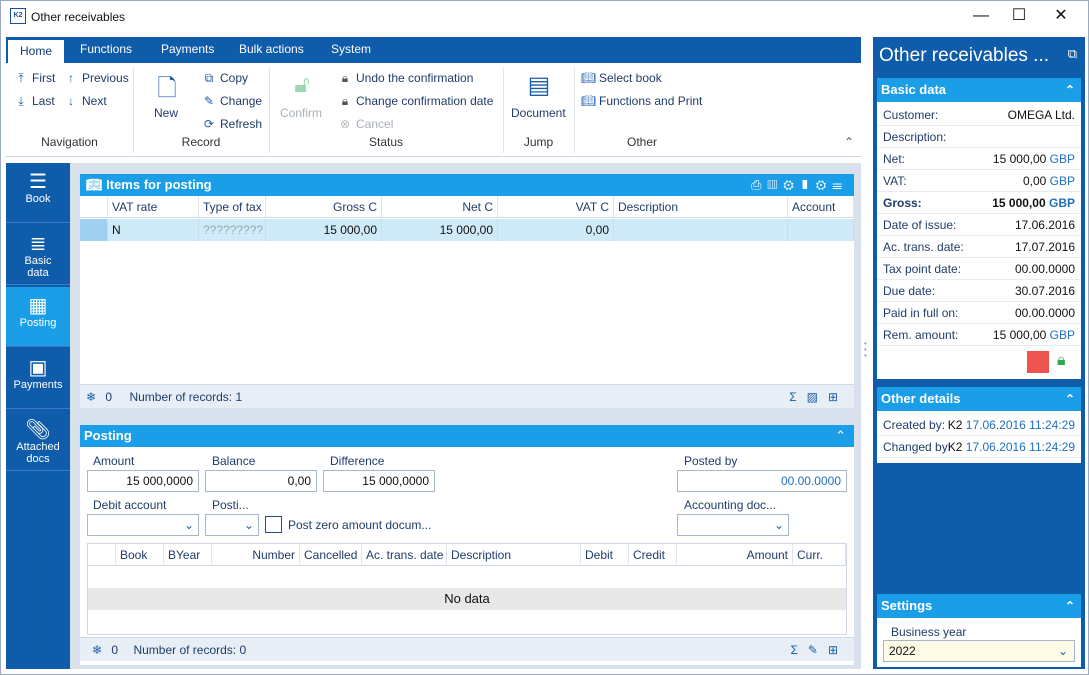  Describe the element at coordinates (159, 184) in the screenshot. I see `items-panel-title: Items for posting` at that location.